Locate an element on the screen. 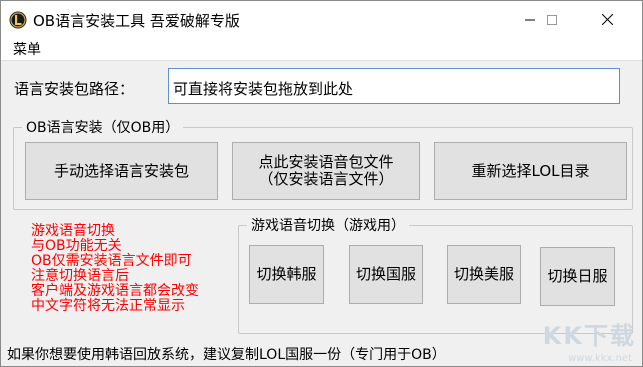  note-line: 游戏语音切换 is located at coordinates (73, 231).